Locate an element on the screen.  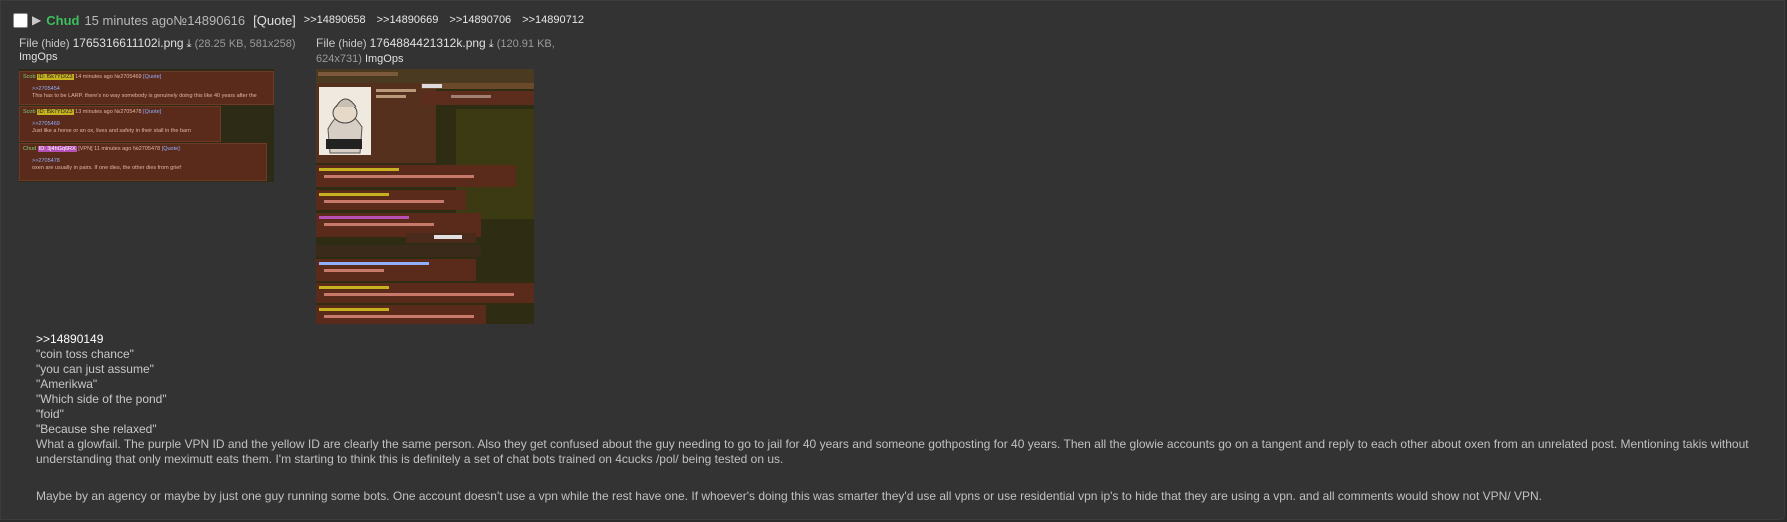
expand-arrow-icon: ▶ is located at coordinates (36, 20).